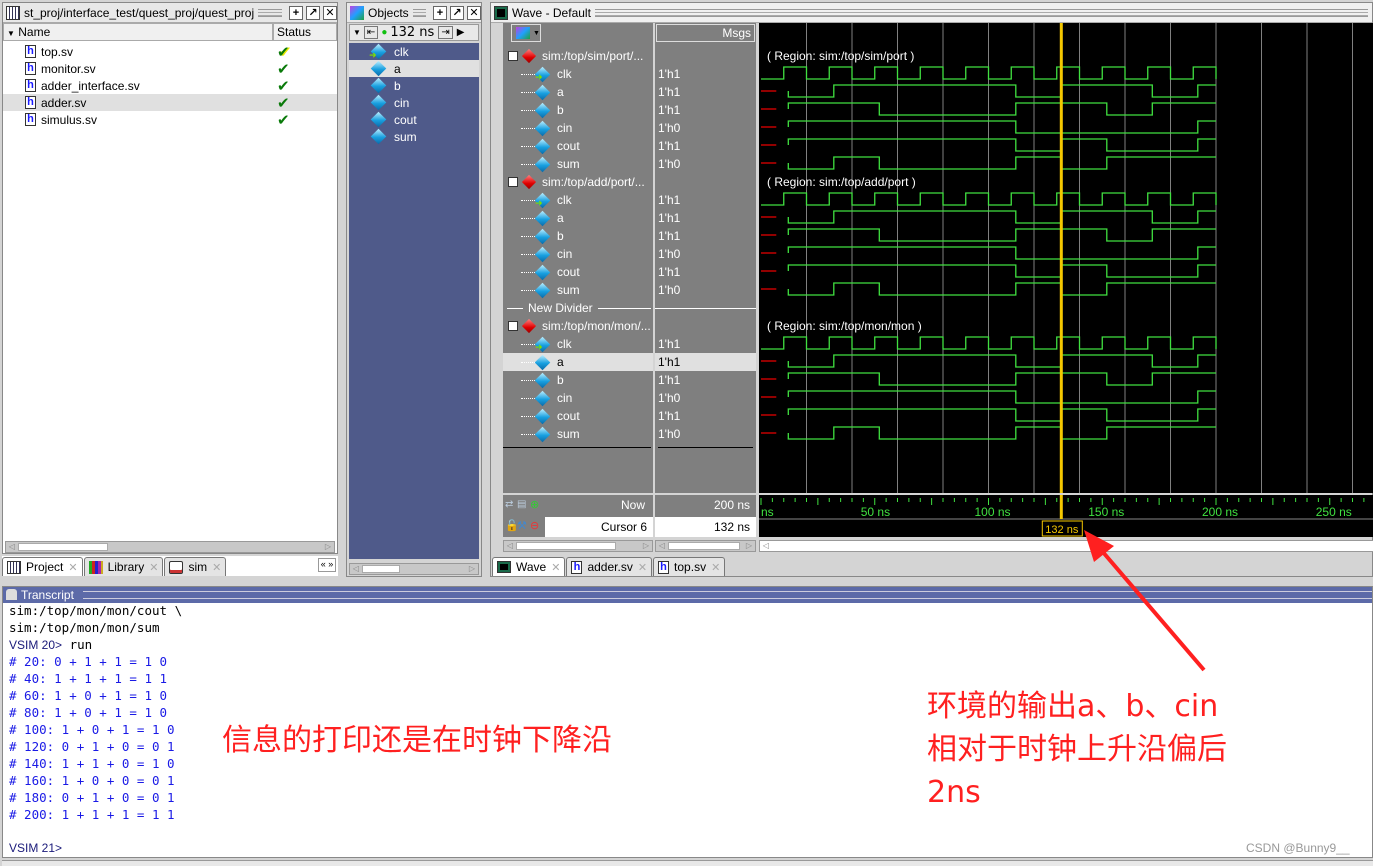 The image size is (1373, 866). What do you see at coordinates (123, 566) in the screenshot?
I see `tab-library: Library ✕` at bounding box center [123, 566].